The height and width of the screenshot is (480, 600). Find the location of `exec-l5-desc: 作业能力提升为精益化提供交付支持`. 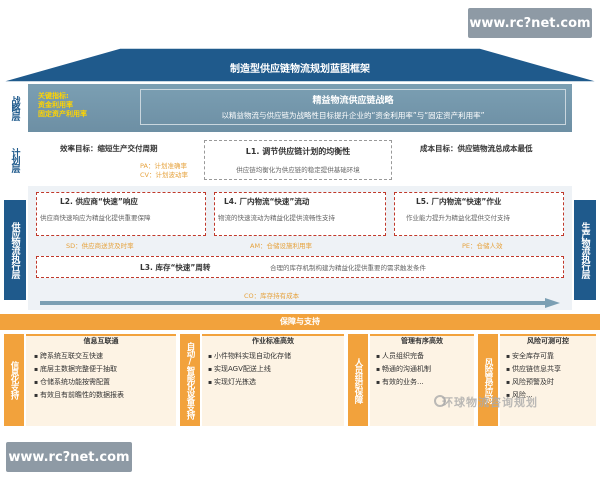

exec-l5-desc: 作业能力提升为精益化提供交付支持 is located at coordinates (458, 218).